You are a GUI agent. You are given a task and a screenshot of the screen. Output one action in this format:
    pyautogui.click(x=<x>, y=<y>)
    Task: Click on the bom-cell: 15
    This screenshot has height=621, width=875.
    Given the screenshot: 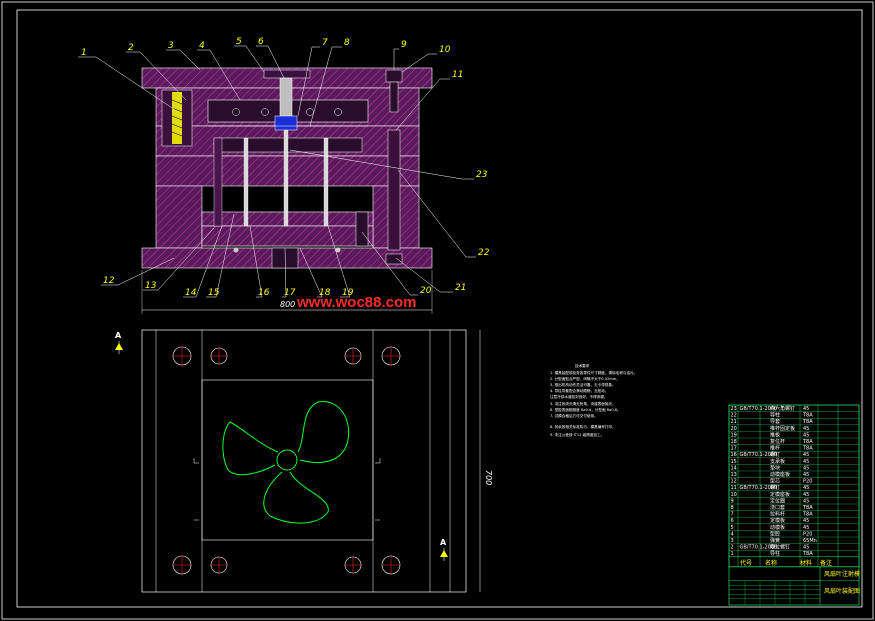 What is the action you would take?
    pyautogui.click(x=734, y=462)
    